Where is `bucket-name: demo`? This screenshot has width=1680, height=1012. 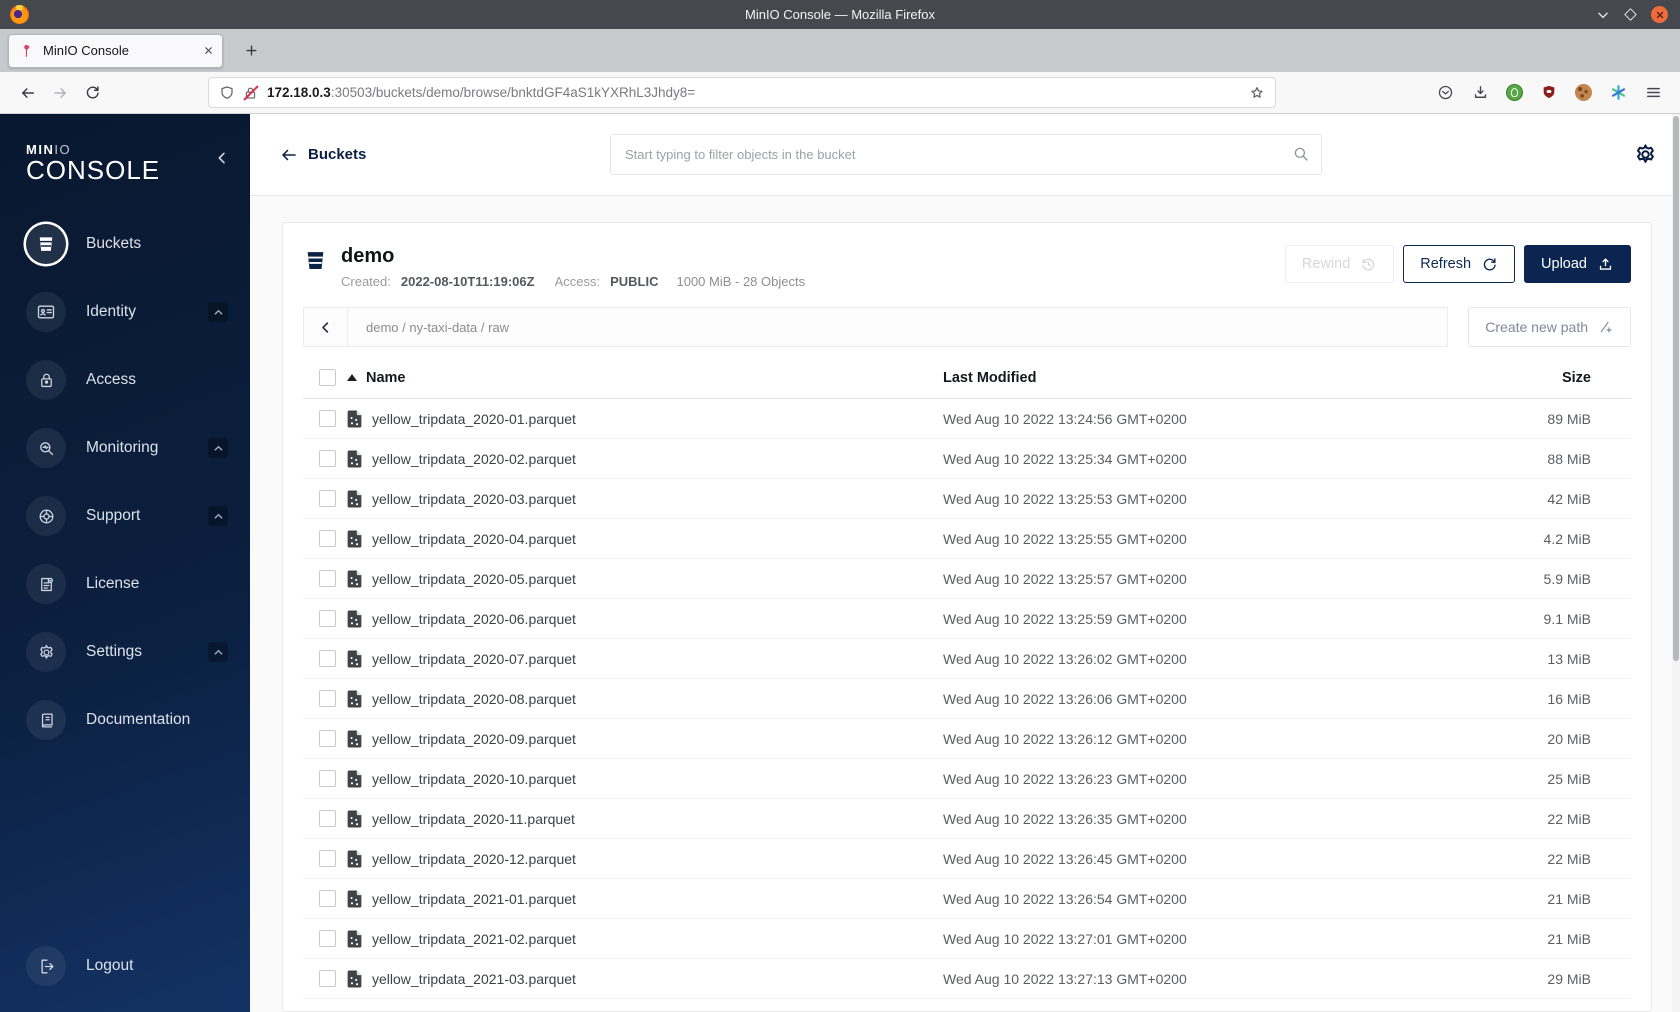
bucket-name: demo is located at coordinates (368, 256).